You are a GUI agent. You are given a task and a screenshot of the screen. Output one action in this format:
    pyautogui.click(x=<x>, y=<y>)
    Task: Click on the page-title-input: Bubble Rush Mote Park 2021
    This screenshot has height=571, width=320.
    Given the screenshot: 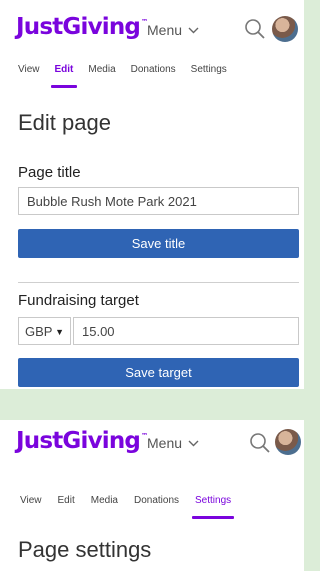 What is the action you would take?
    pyautogui.click(x=158, y=201)
    